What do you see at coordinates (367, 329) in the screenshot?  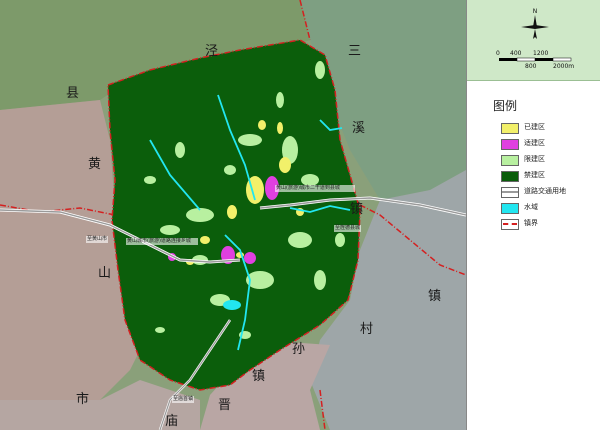 I see `place-label: 村` at bounding box center [367, 329].